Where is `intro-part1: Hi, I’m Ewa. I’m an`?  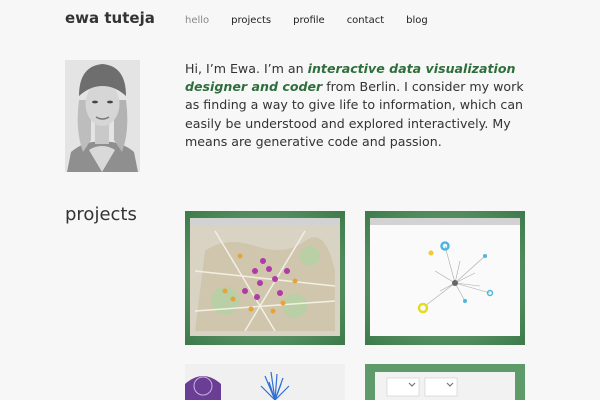
intro-part1: Hi, I’m Ewa. I’m an is located at coordinates (246, 68).